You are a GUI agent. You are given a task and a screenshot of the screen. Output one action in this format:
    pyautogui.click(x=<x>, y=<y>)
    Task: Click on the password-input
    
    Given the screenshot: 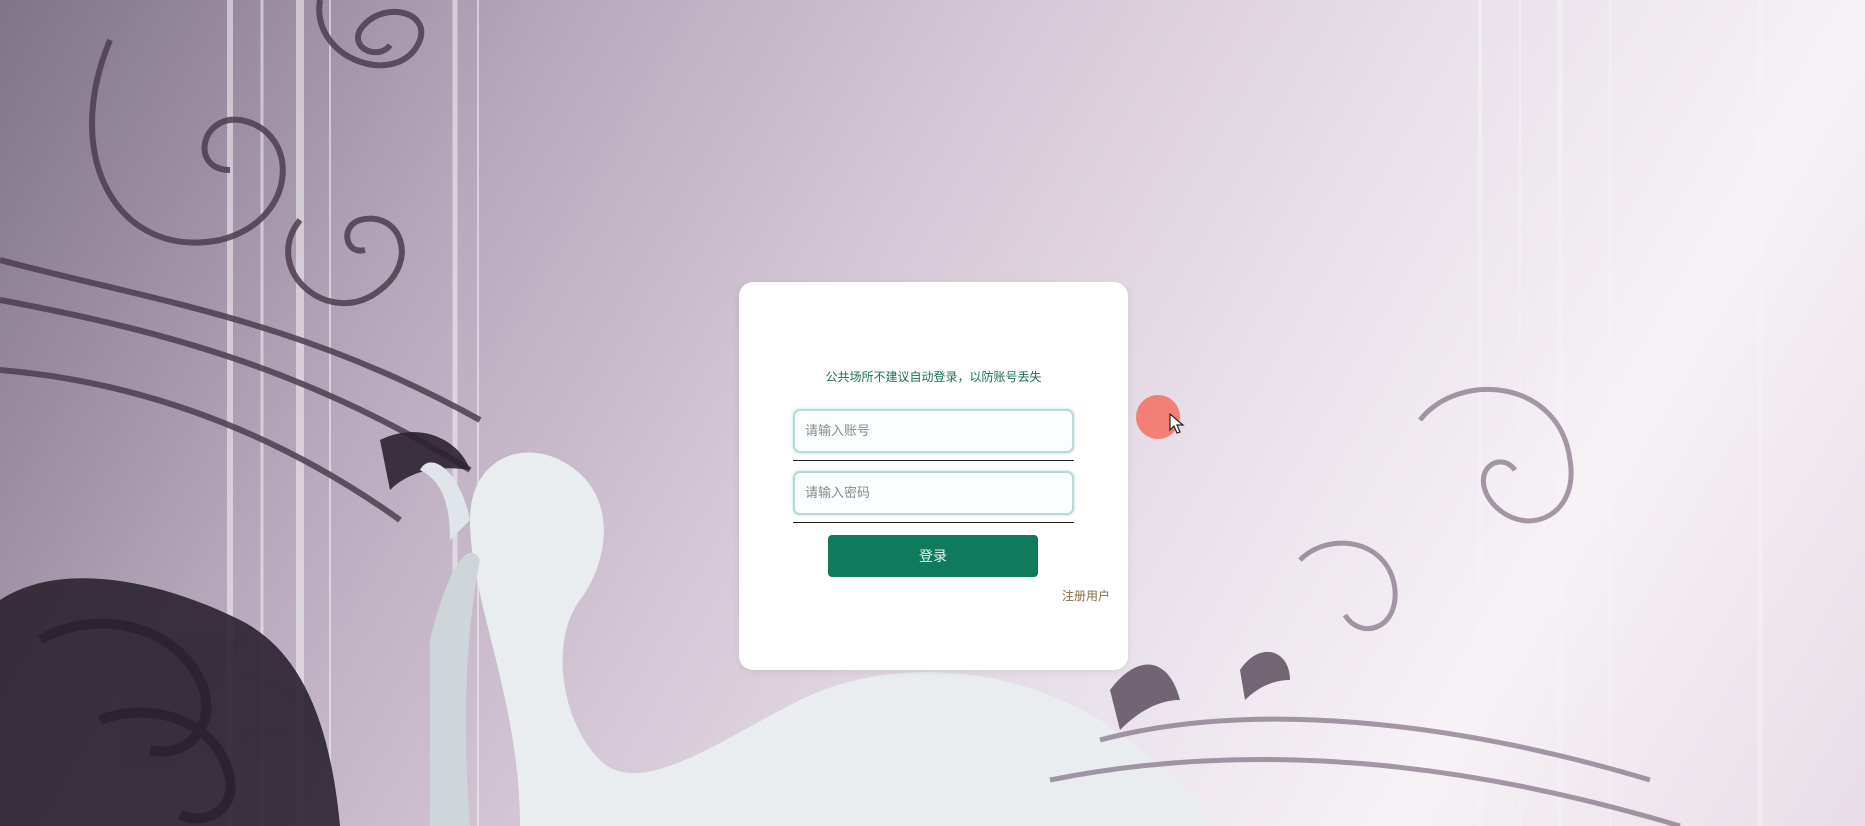 What is the action you would take?
    pyautogui.click(x=933, y=493)
    